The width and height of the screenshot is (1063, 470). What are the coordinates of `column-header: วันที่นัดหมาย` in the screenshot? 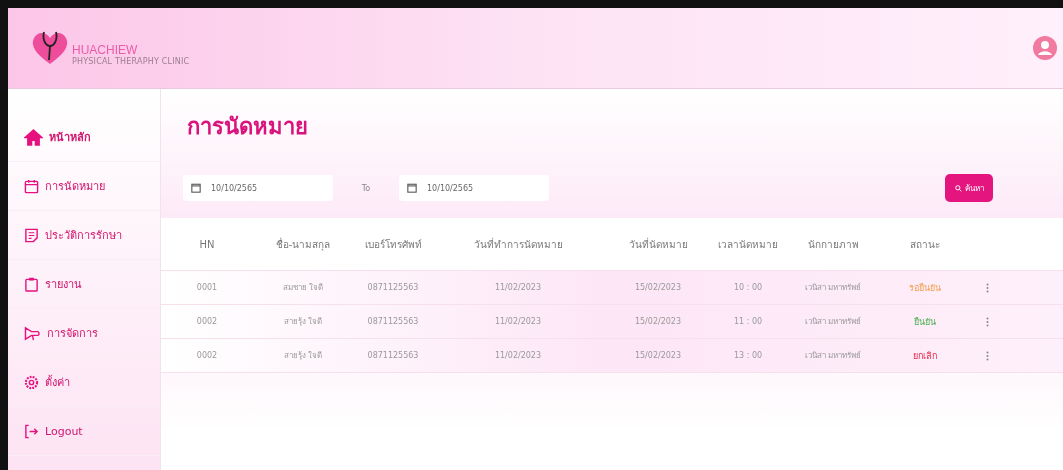 It's located at (658, 244).